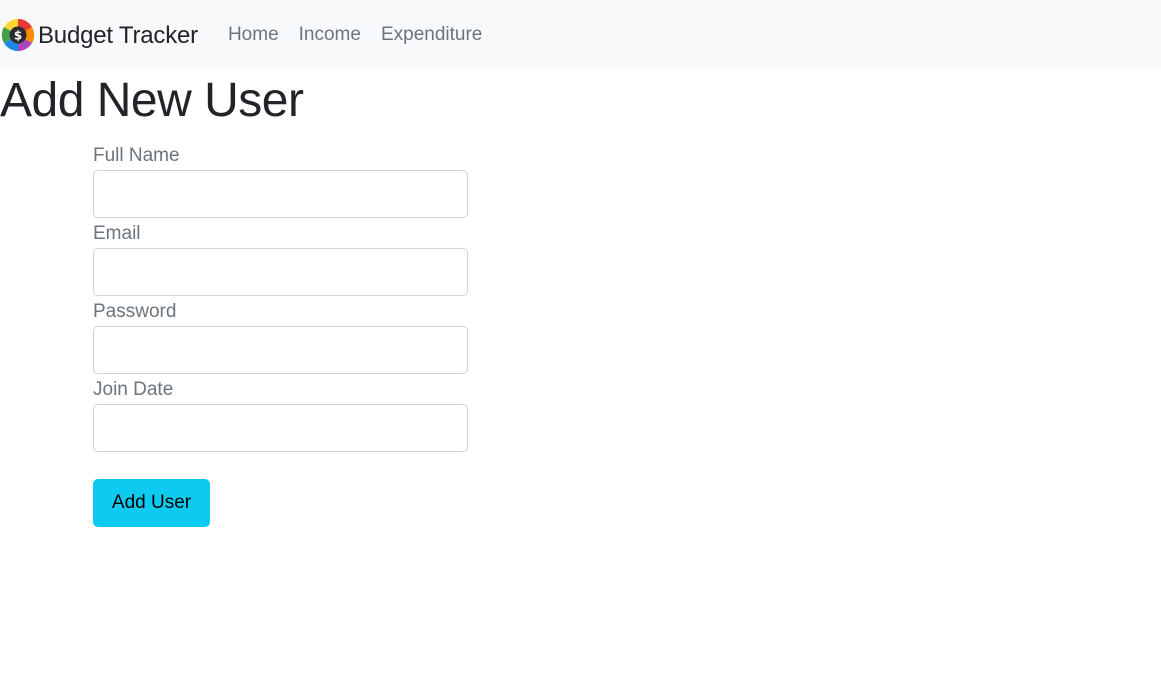 This screenshot has width=1161, height=693. Describe the element at coordinates (280, 194) in the screenshot. I see `full-name-input` at that location.